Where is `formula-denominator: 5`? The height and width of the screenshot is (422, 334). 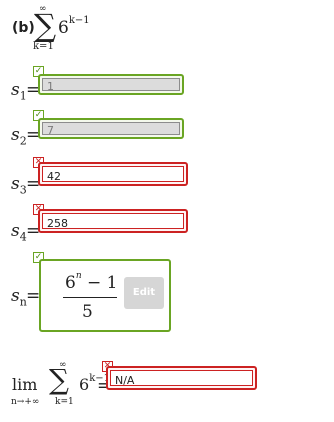
formula-denominator: 5 is located at coordinates (87, 312).